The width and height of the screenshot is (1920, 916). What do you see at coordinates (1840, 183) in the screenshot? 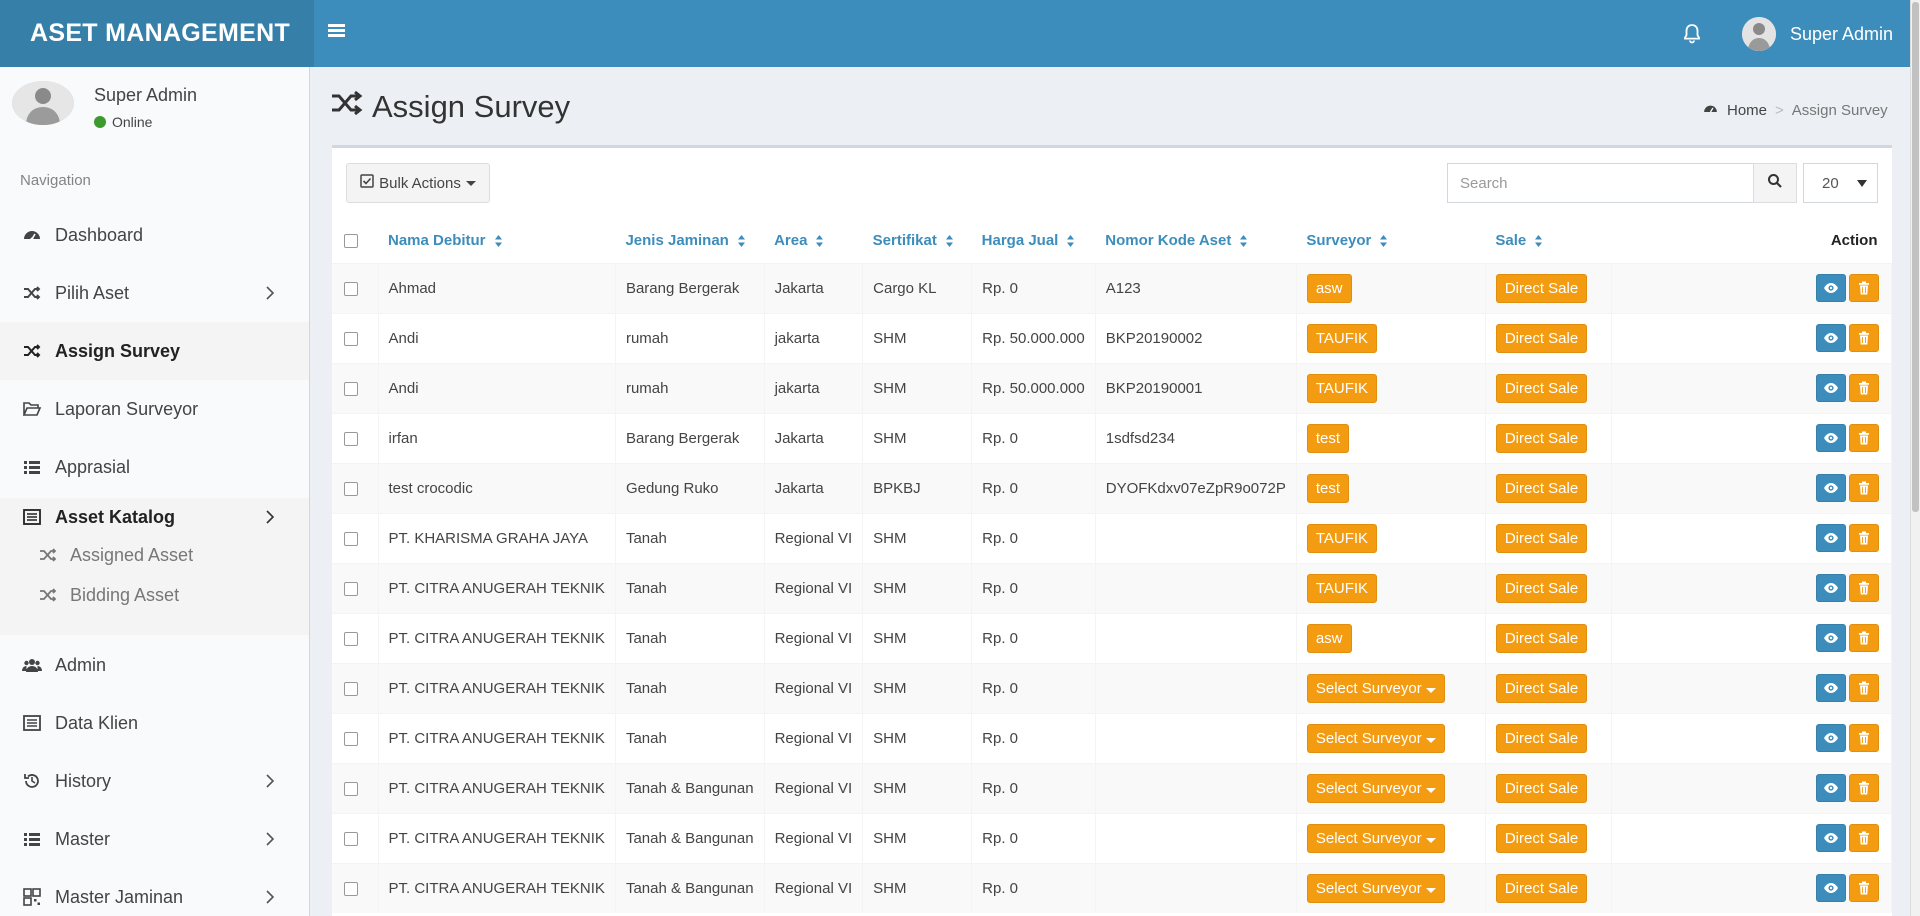
I see `page-size-select: 20` at bounding box center [1840, 183].